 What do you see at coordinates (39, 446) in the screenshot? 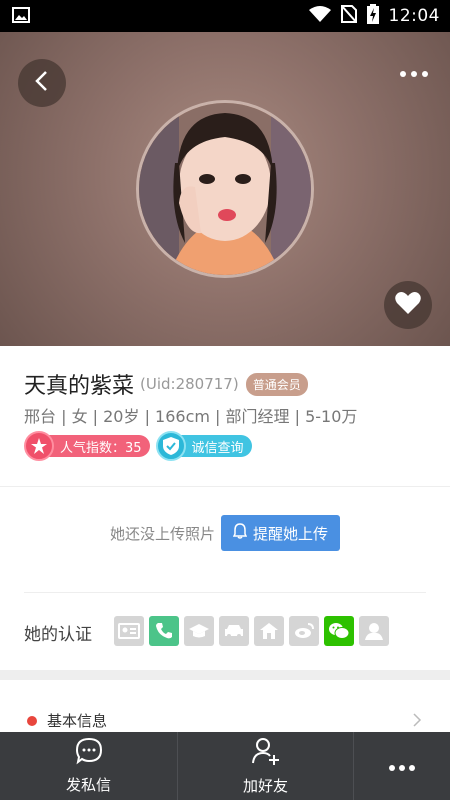
I see `star-icon` at bounding box center [39, 446].